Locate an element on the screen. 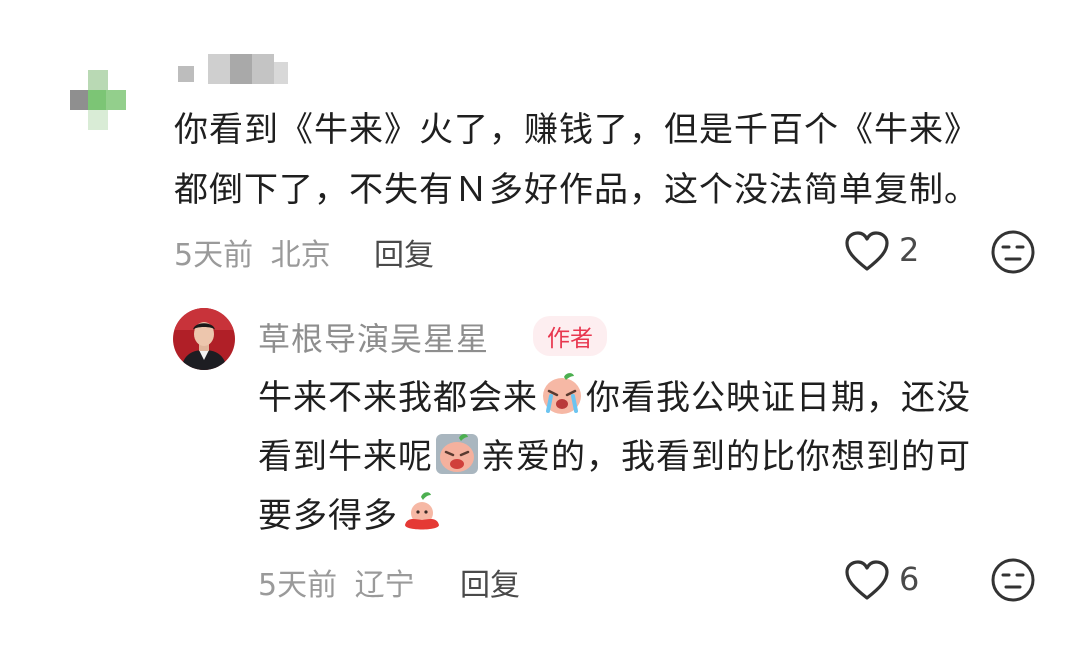  bean-sprout-emoji is located at coordinates (422, 512).